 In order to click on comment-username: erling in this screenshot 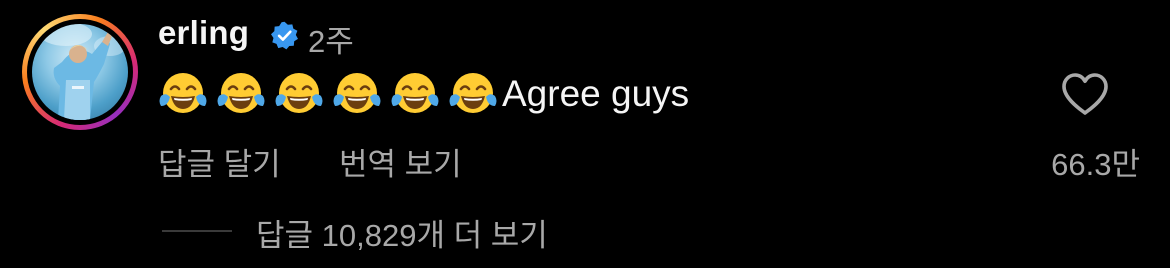, I will do `click(203, 33)`.